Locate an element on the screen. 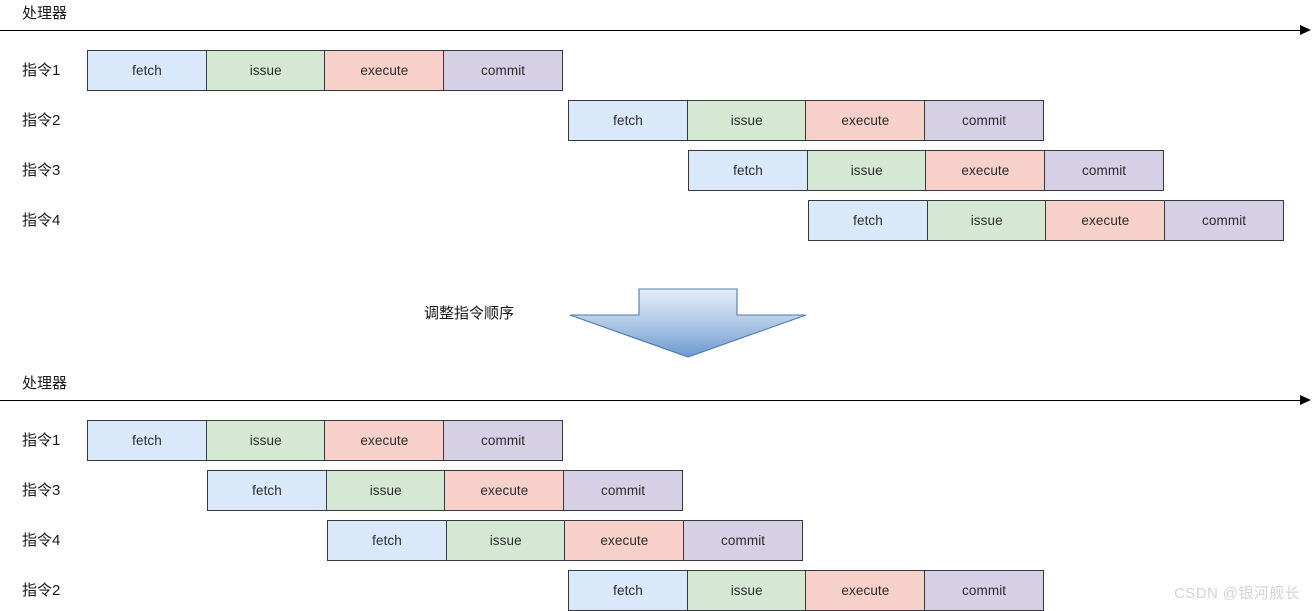 The height and width of the screenshot is (611, 1316). down-arrow-icon is located at coordinates (688, 325).